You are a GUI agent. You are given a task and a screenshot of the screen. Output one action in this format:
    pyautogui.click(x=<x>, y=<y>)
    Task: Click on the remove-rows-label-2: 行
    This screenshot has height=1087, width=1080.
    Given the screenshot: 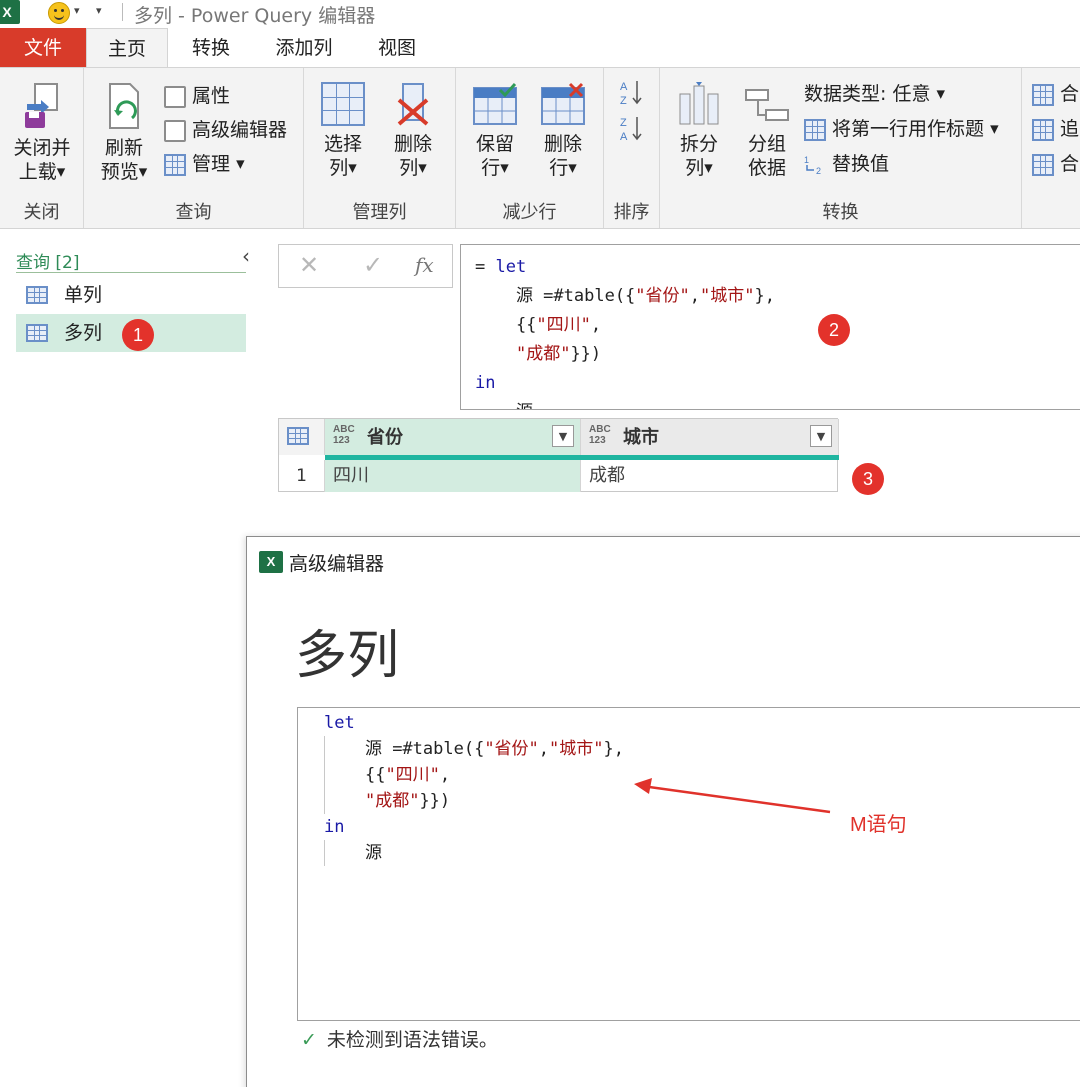 What is the action you would take?
    pyautogui.click(x=559, y=168)
    